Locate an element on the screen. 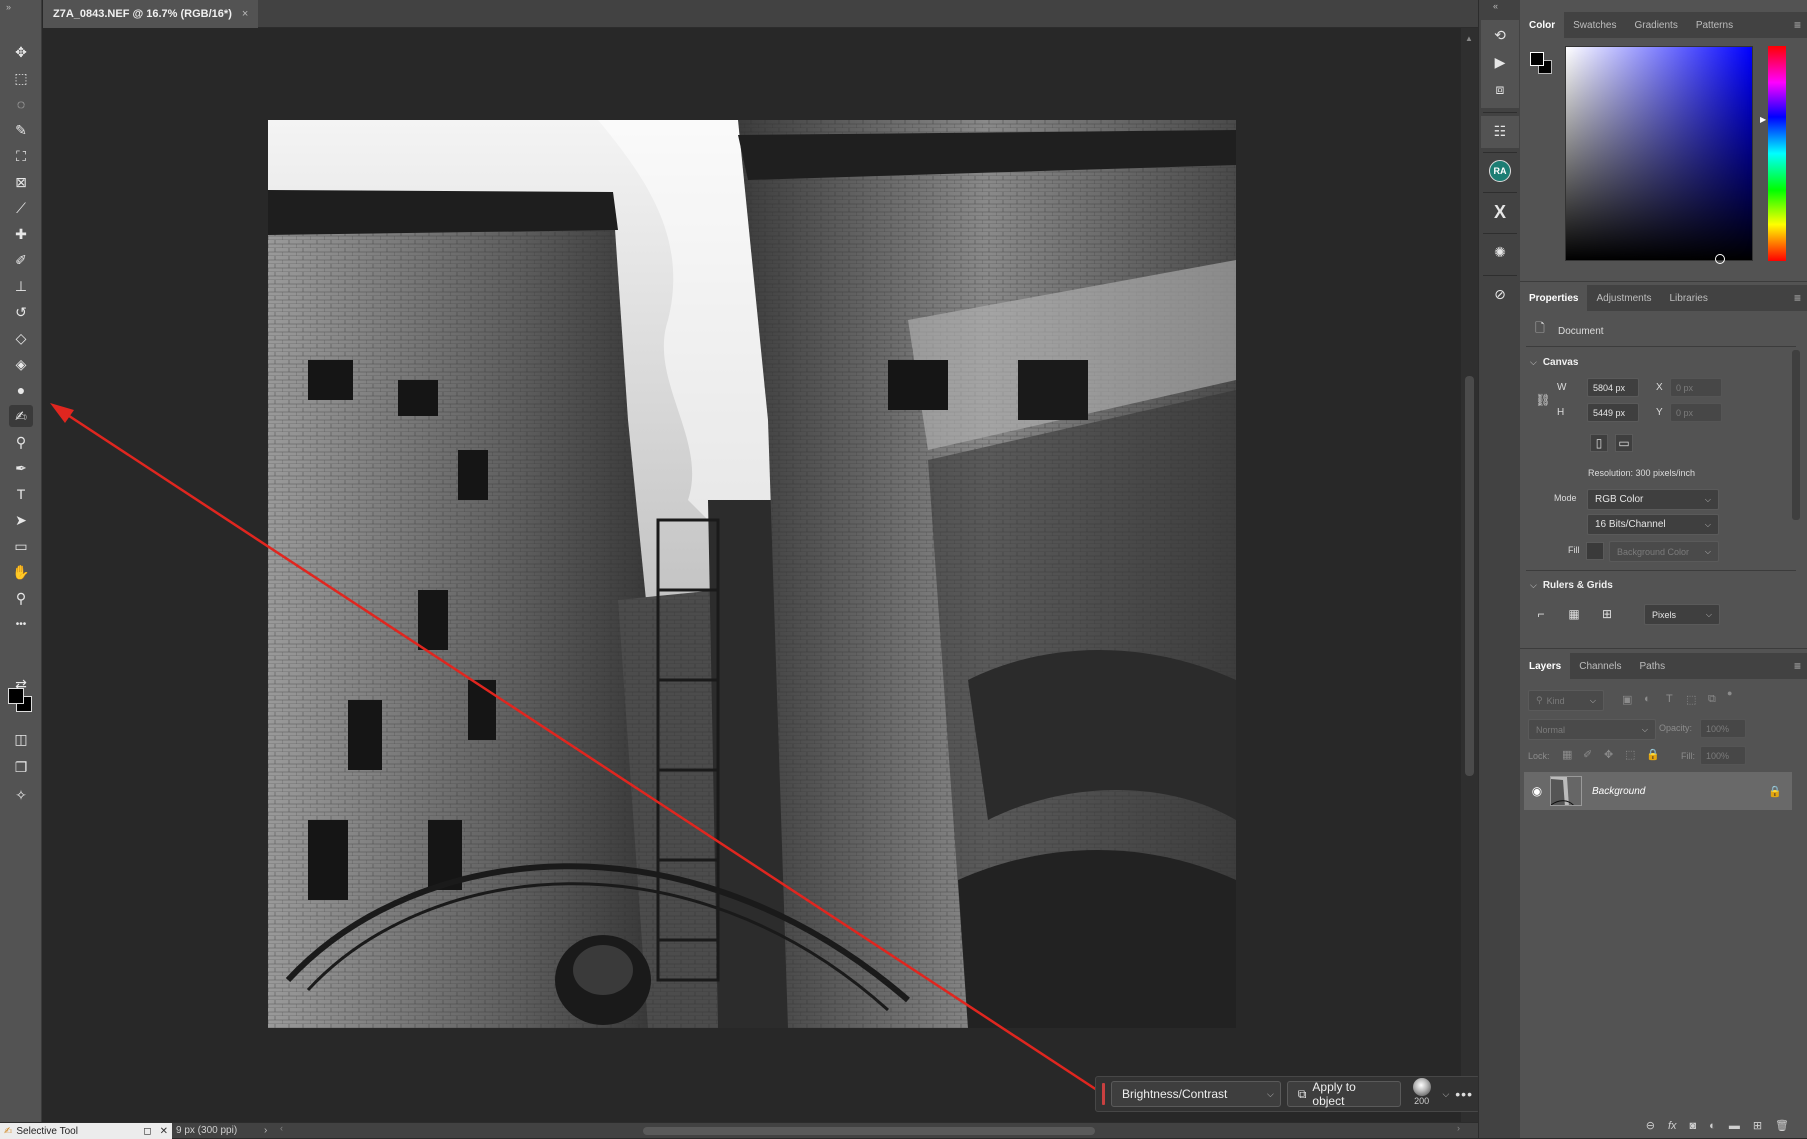  height-field: 5449 px is located at coordinates (1613, 412).